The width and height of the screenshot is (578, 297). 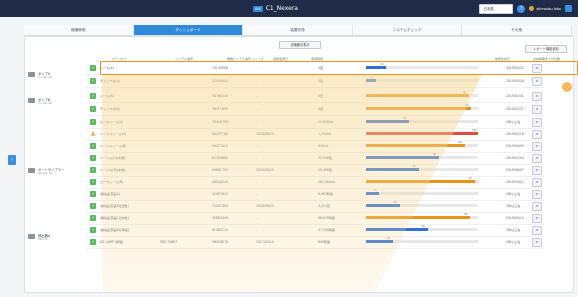 What do you see at coordinates (515, 218) in the screenshot?
I see `due-date: 2019/05/14` at bounding box center [515, 218].